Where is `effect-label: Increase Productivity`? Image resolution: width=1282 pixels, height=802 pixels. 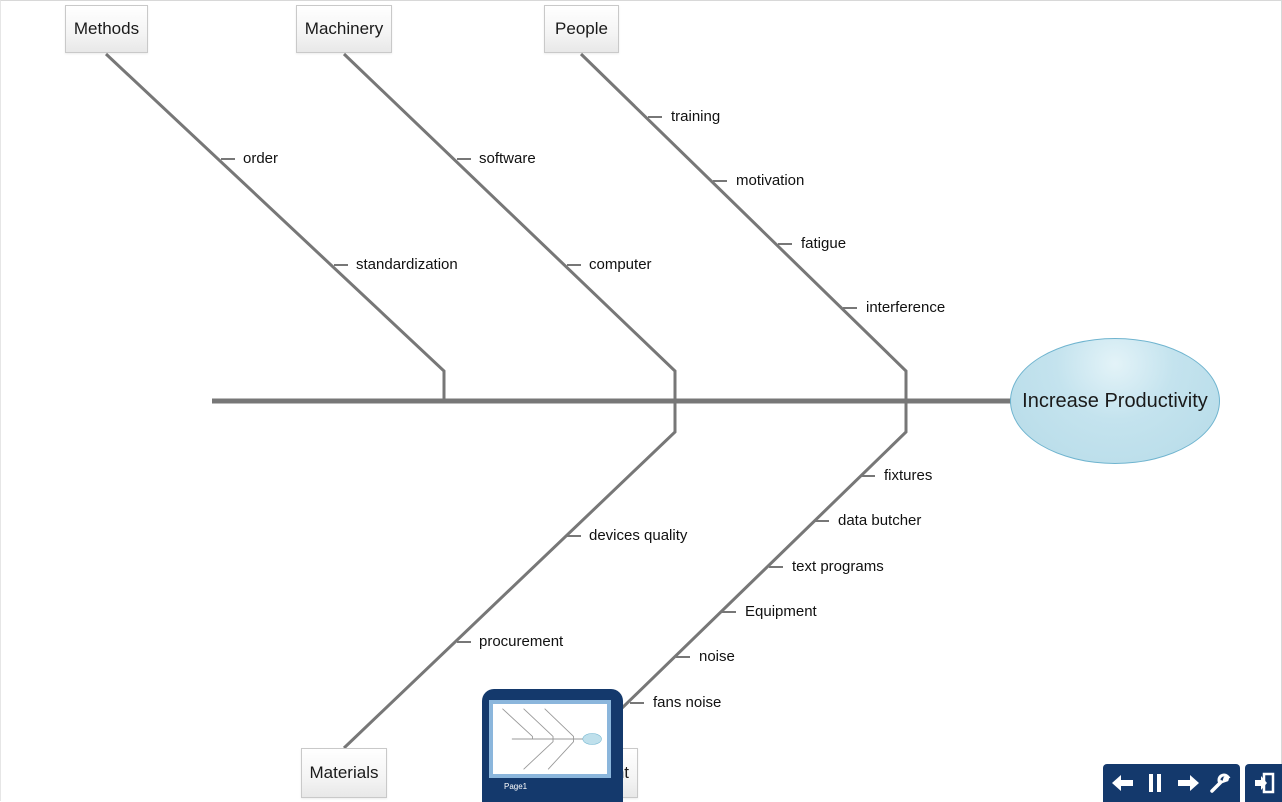 effect-label: Increase Productivity is located at coordinates (1115, 400).